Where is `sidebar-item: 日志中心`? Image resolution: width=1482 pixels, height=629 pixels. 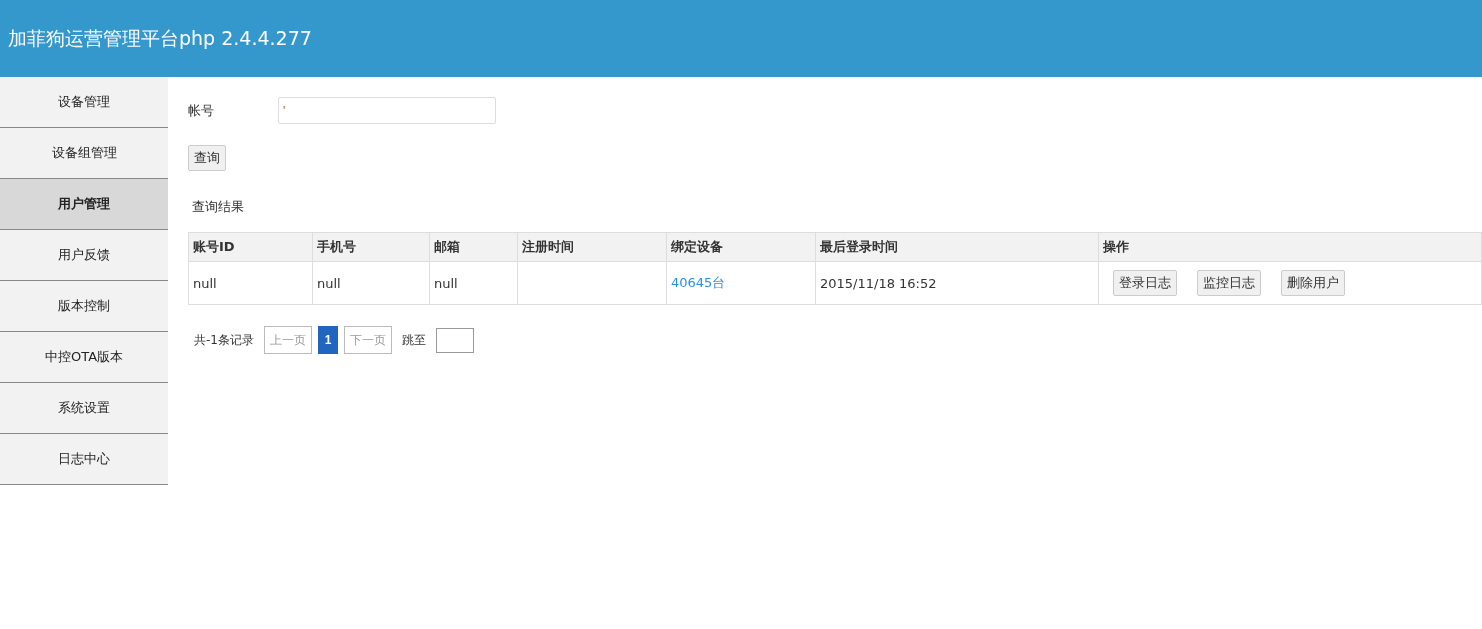 sidebar-item: 日志中心 is located at coordinates (84, 459).